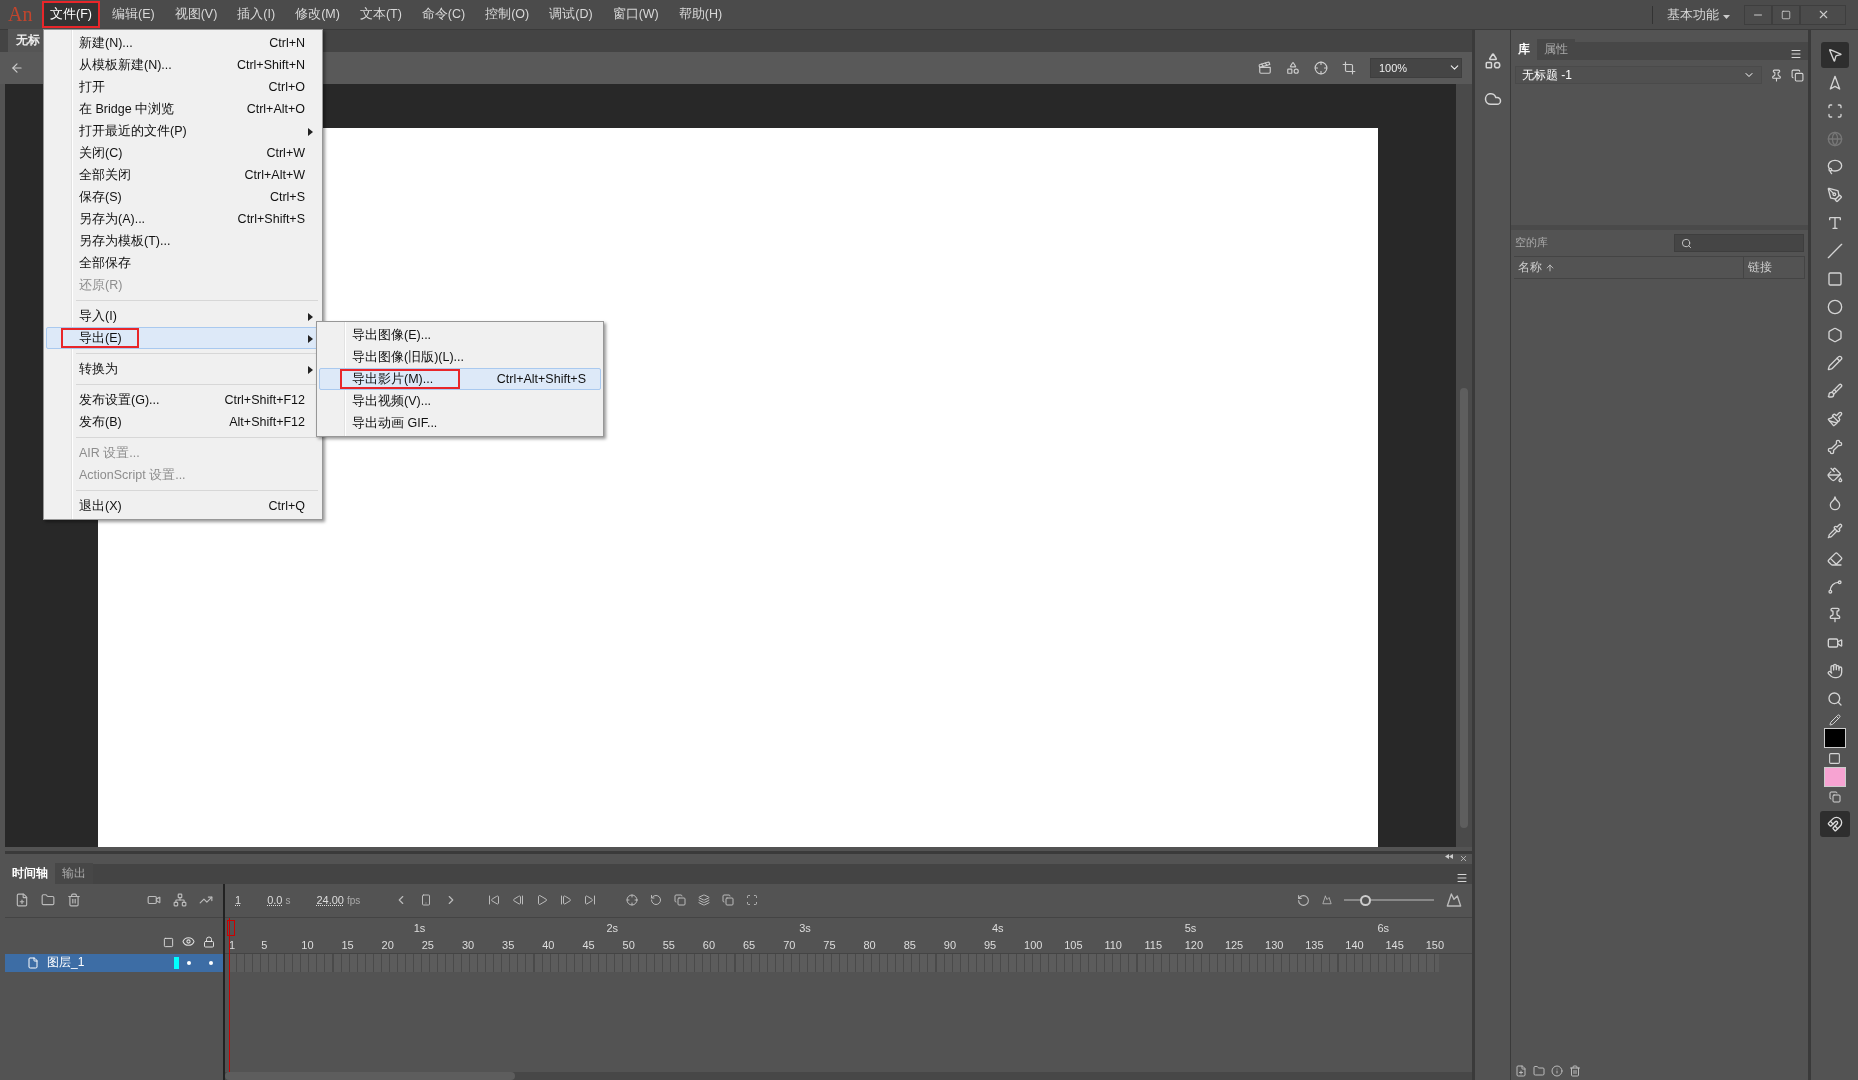 The height and width of the screenshot is (1080, 1858). What do you see at coordinates (114, 962) in the screenshot?
I see `layer-row: 图层_1` at bounding box center [114, 962].